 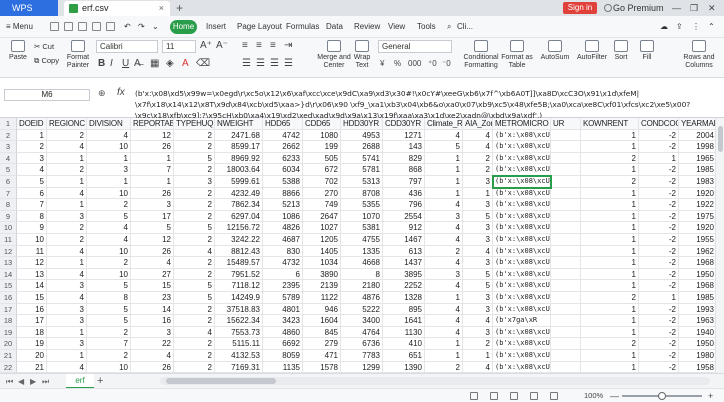 I want to click on quick-access-dropdown-icon: ⌄, so click(x=155, y=27).